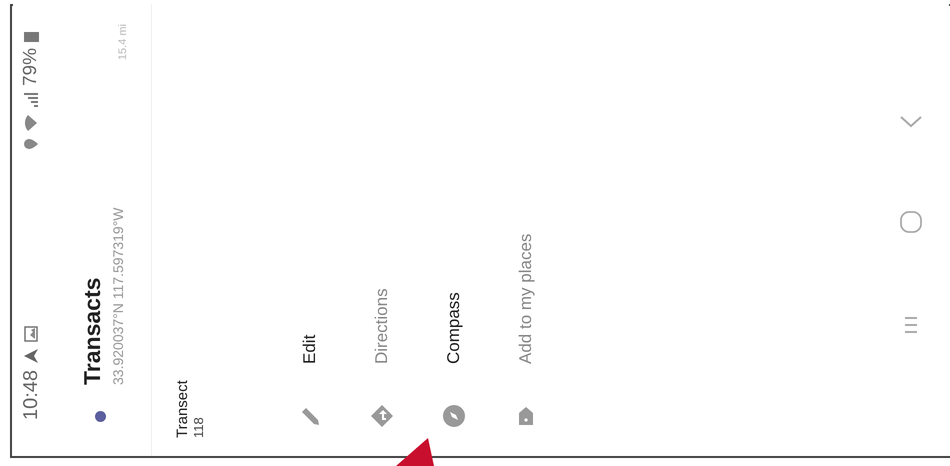 The height and width of the screenshot is (466, 950). Describe the element at coordinates (31, 37) in the screenshot. I see `battery-icon` at that location.